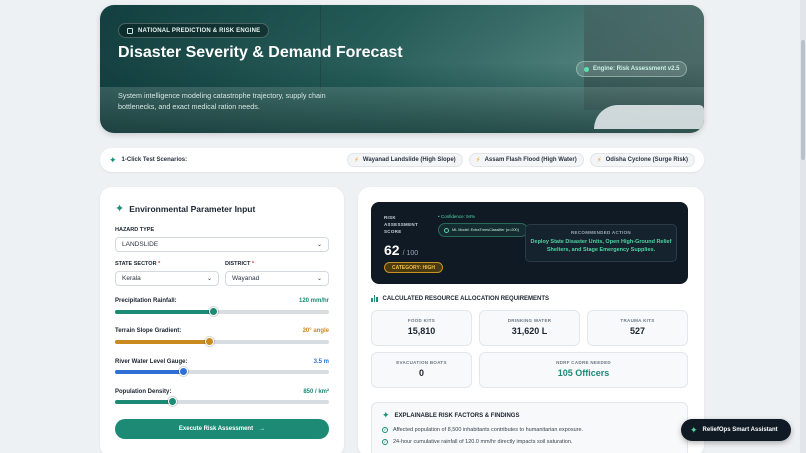 This screenshot has width=806, height=453. I want to click on rainfall-slider, so click(222, 311).